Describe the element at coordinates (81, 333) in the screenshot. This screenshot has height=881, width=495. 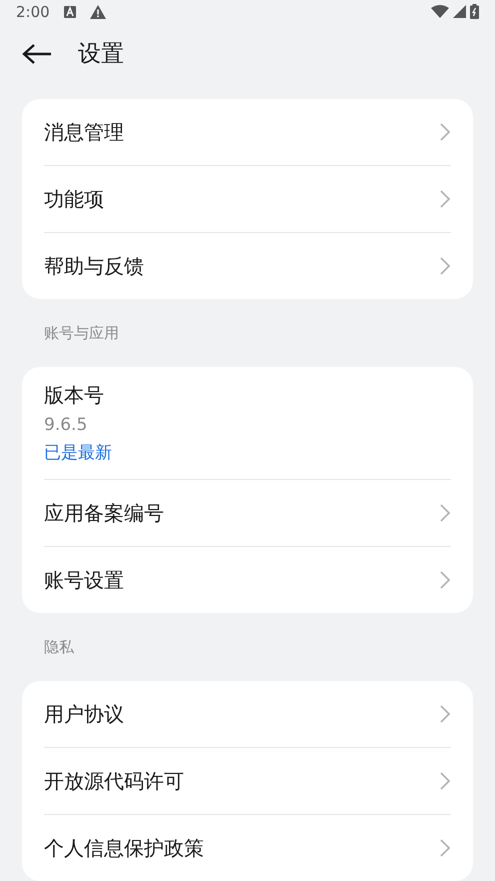
I see `section-header: 账号与应用` at that location.